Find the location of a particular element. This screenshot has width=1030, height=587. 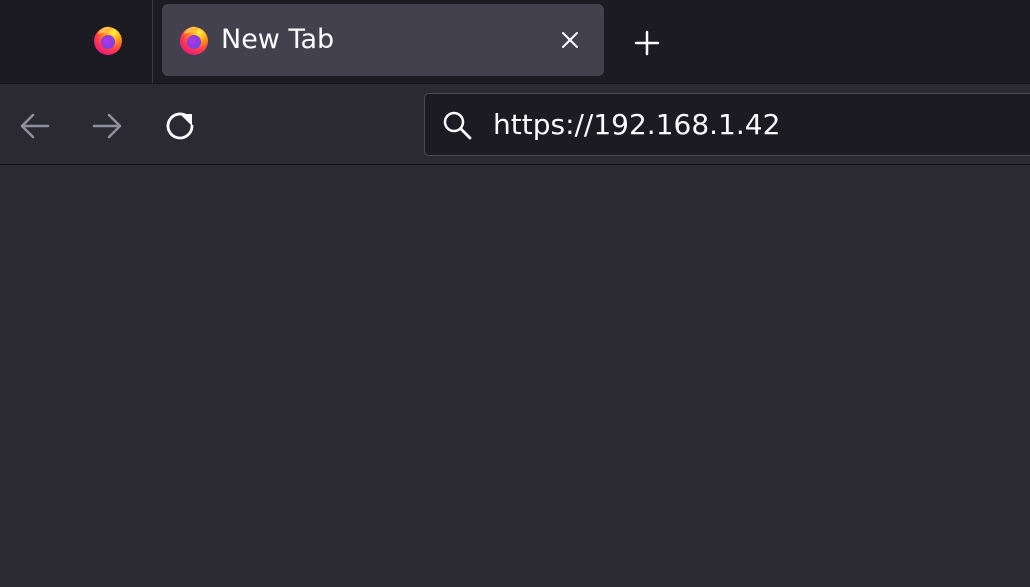

reload-icon is located at coordinates (180, 126).